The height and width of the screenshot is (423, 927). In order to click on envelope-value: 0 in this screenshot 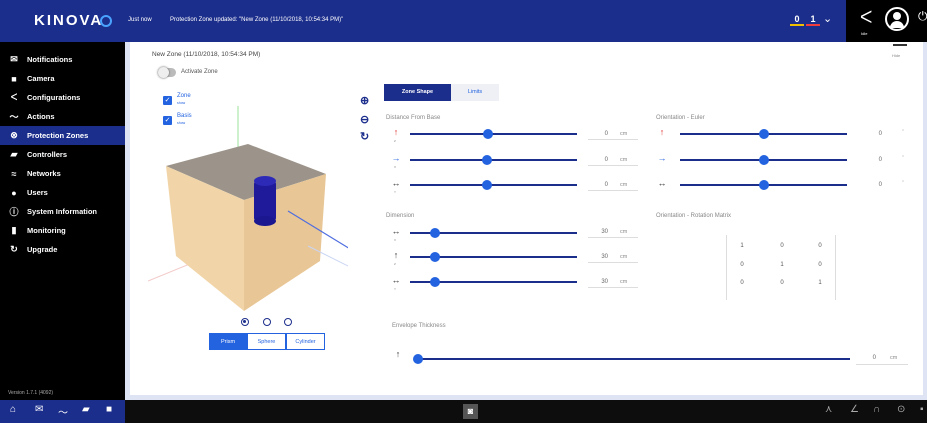, I will do `click(869, 358)`.